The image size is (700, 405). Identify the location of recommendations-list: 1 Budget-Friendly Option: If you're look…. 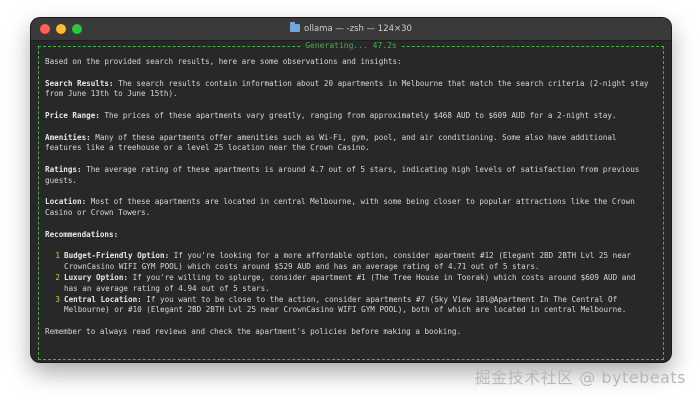
(349, 283).